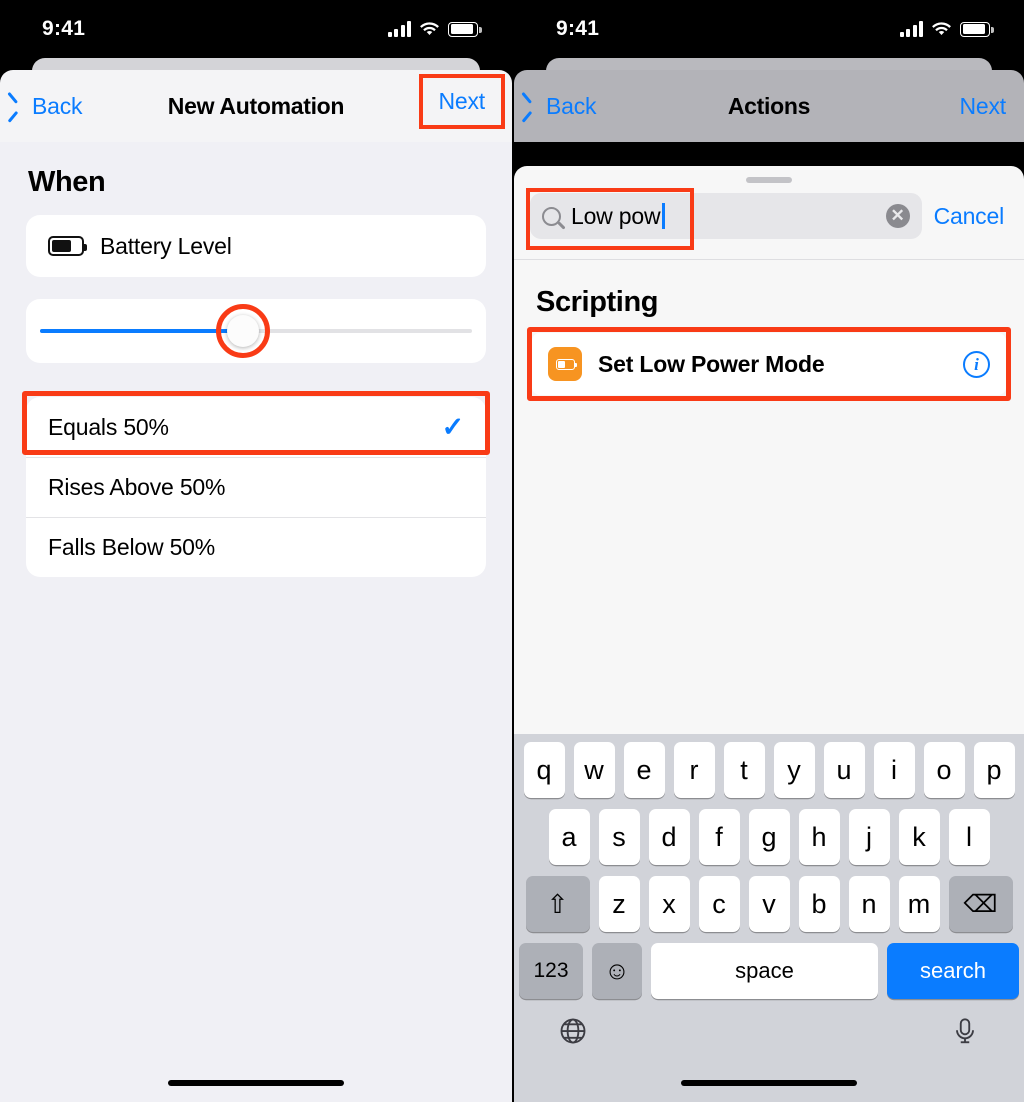  What do you see at coordinates (869, 904) in the screenshot?
I see `key-n: n` at bounding box center [869, 904].